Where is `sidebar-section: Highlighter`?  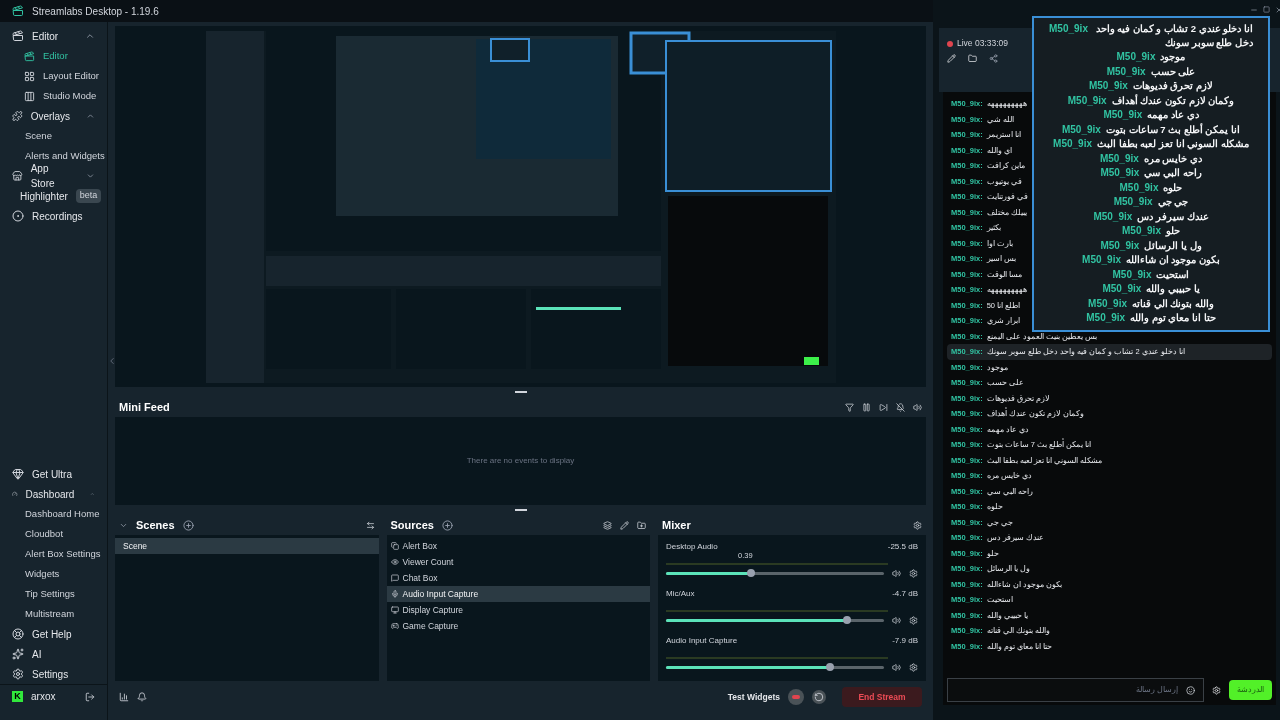
sidebar-section: Highlighter is located at coordinates (44, 196).